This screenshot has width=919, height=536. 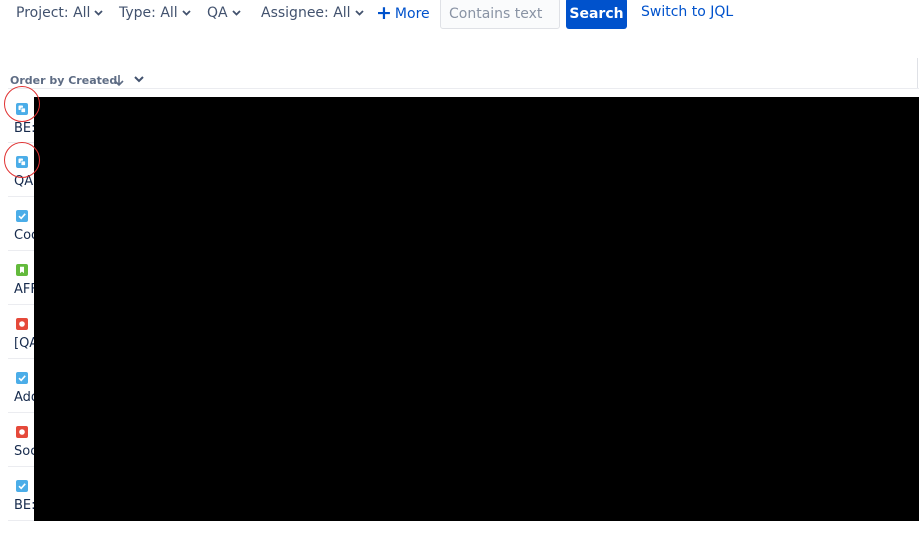 I want to click on sort-descending-icon, so click(x=119, y=80).